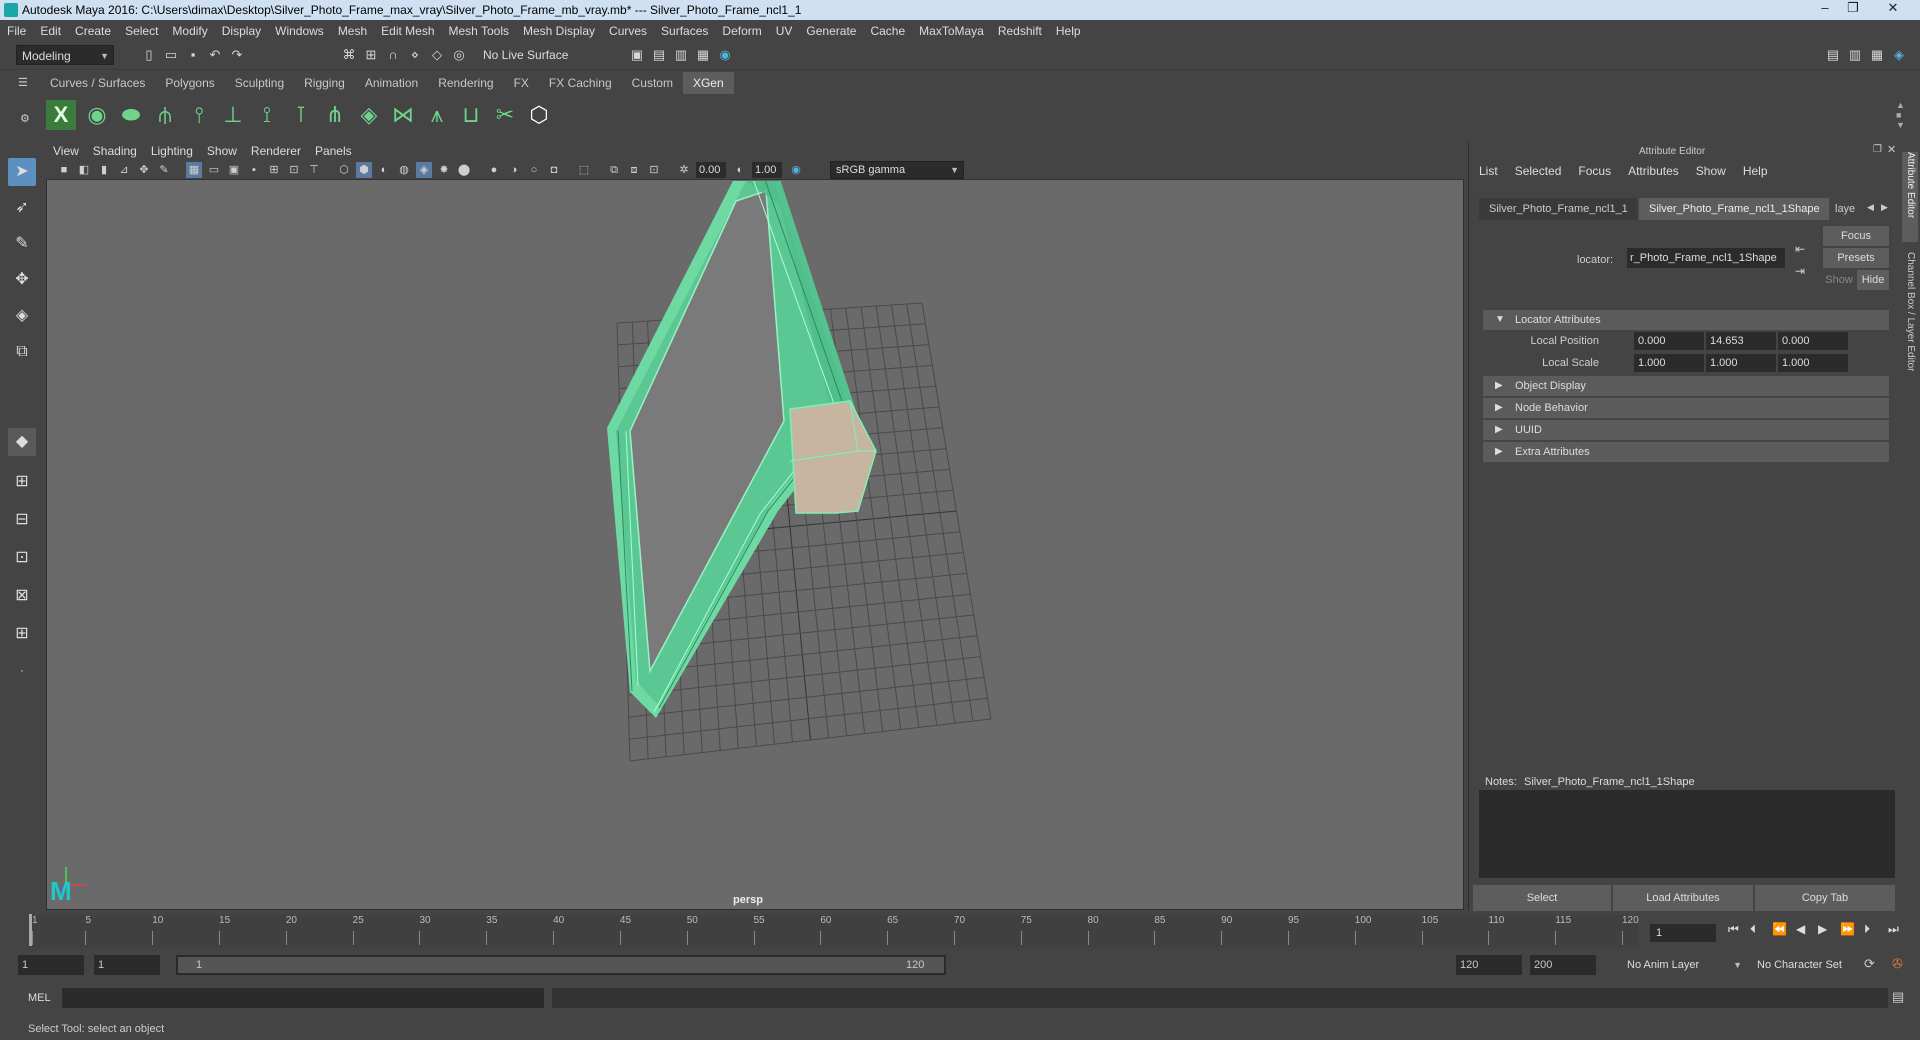 The width and height of the screenshot is (1920, 1040). What do you see at coordinates (741, 31) in the screenshot?
I see `menu-deform: Deform` at bounding box center [741, 31].